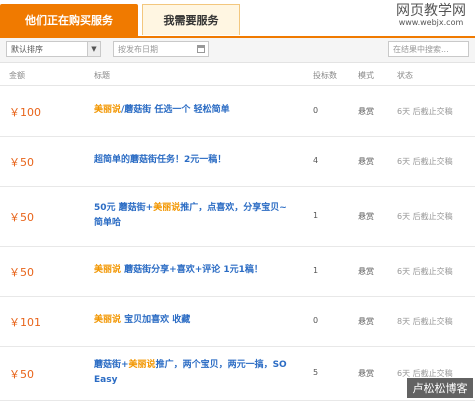 Image resolution: width=475 pixels, height=401 pixels. I want to click on date-input: 按发布日期, so click(161, 49).